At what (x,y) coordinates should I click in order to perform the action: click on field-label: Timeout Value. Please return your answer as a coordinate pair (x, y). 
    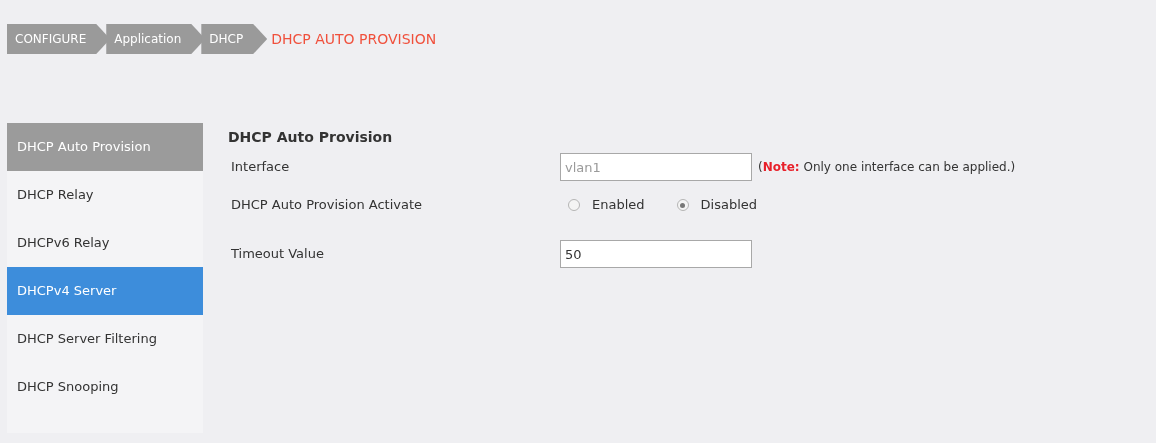
    Looking at the image, I should click on (277, 254).